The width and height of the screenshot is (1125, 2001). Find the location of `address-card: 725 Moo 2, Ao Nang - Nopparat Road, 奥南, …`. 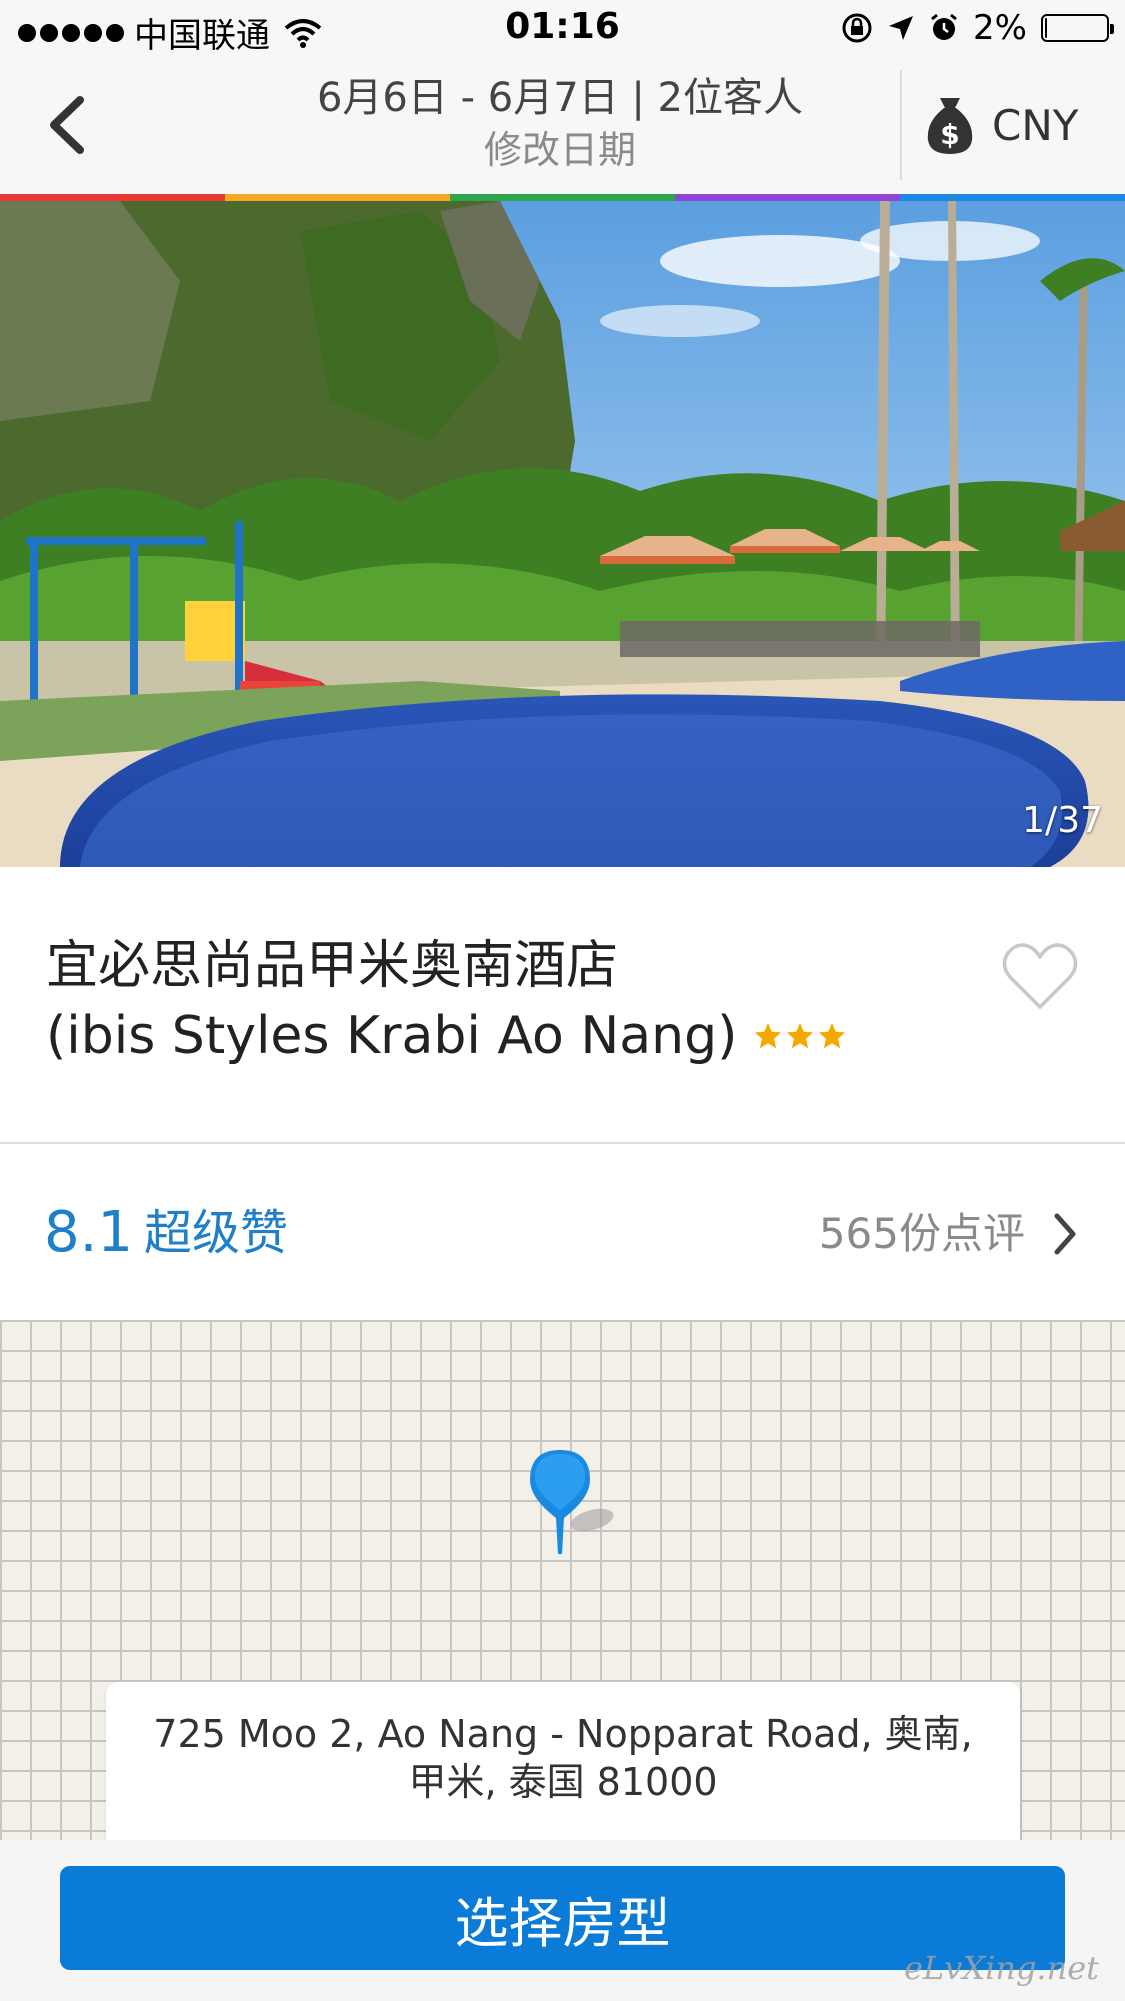

address-card: 725 Moo 2, Ao Nang - Nopparat Road, 奥南, … is located at coordinates (563, 1761).